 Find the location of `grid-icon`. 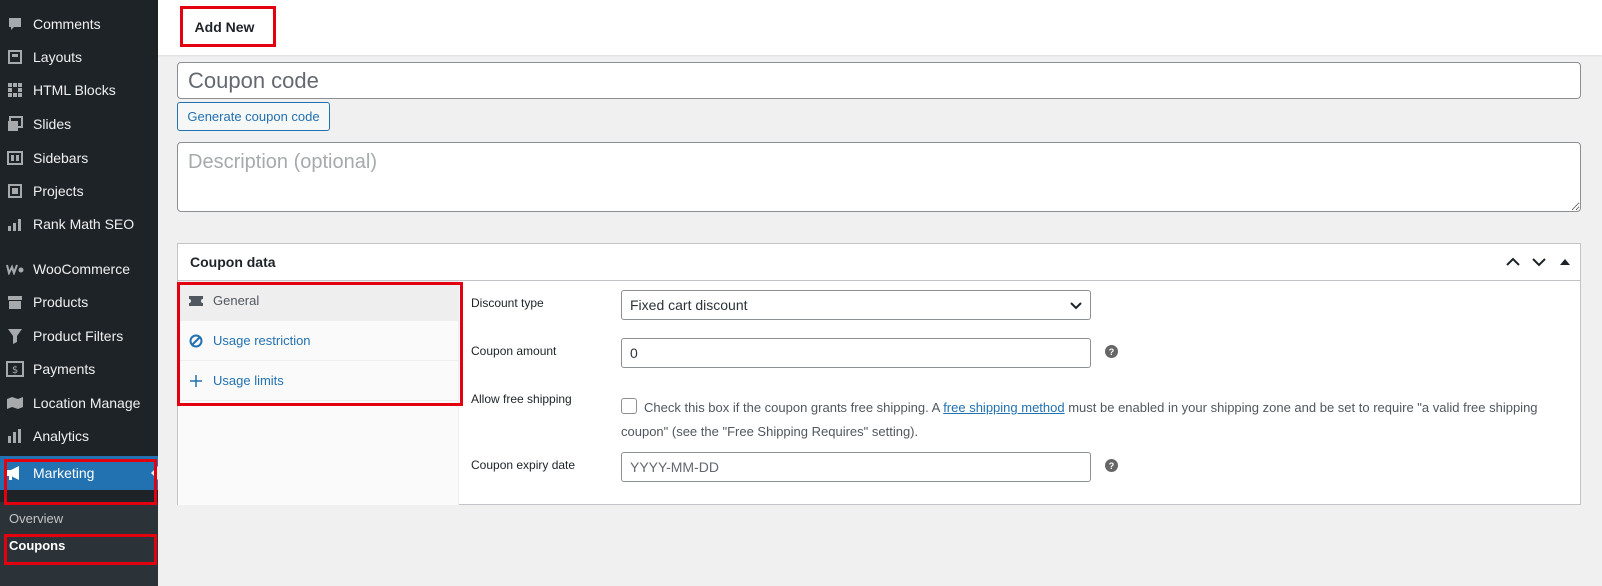

grid-icon is located at coordinates (15, 90).